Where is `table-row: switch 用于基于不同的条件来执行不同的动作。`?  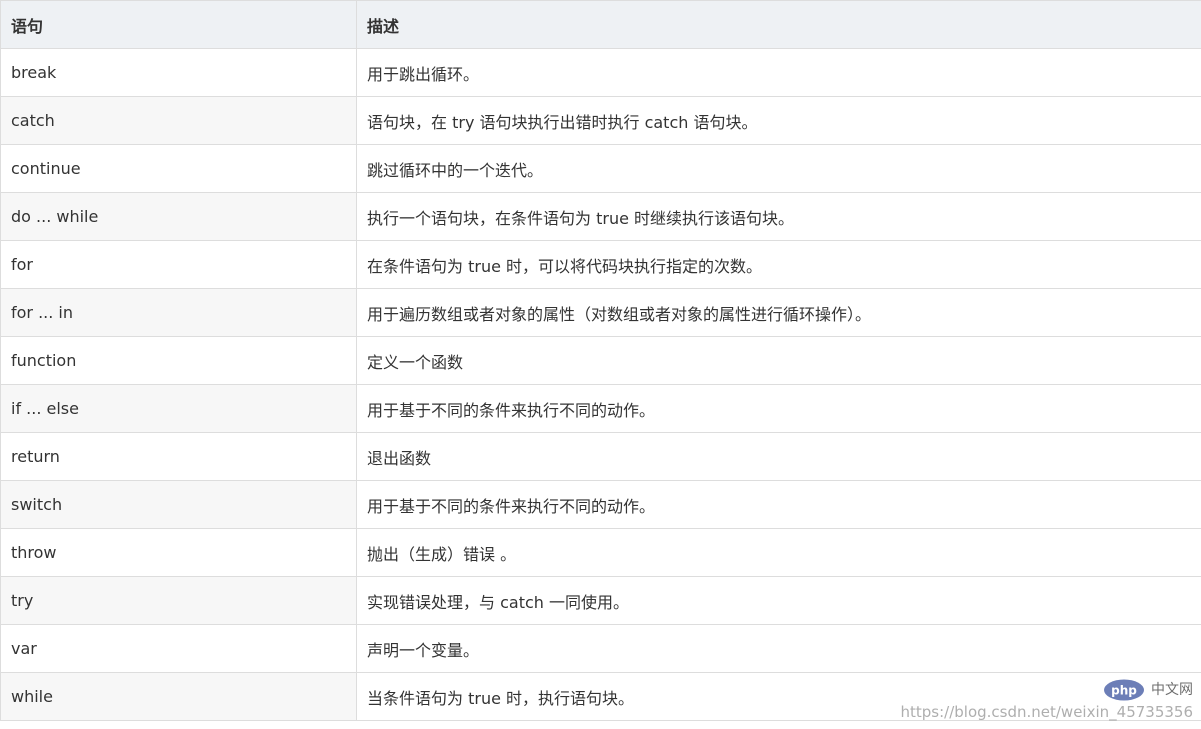
table-row: switch 用于基于不同的条件来执行不同的动作。 is located at coordinates (600, 504).